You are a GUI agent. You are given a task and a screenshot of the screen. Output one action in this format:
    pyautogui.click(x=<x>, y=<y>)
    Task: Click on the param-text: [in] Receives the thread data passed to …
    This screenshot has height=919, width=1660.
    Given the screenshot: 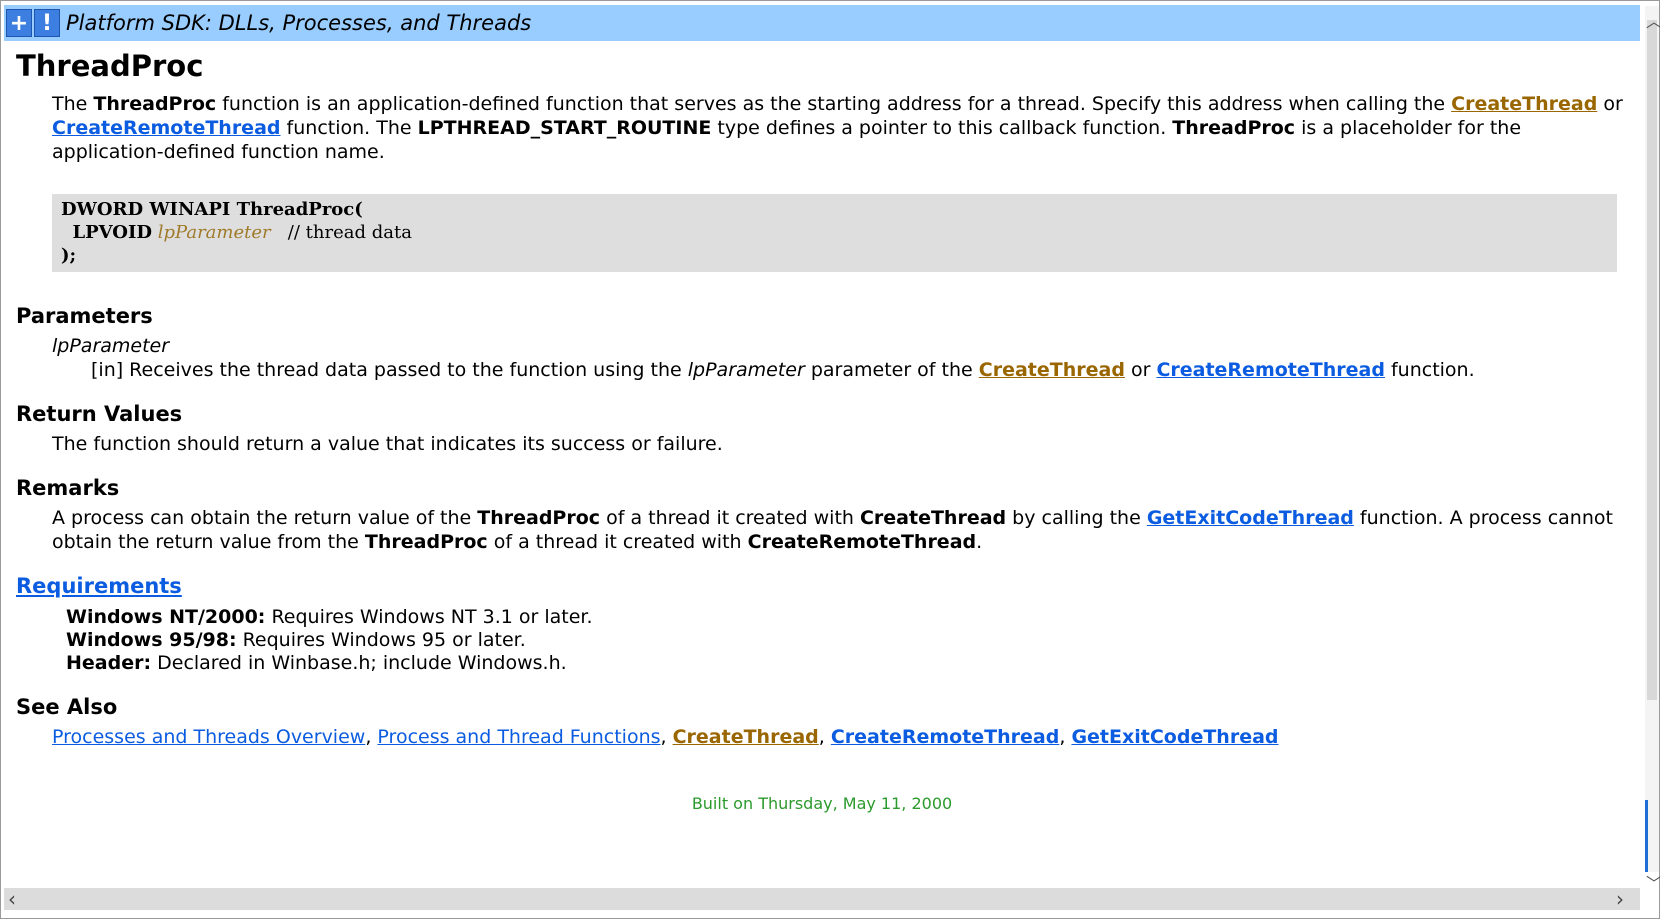 What is the action you would take?
    pyautogui.click(x=389, y=370)
    